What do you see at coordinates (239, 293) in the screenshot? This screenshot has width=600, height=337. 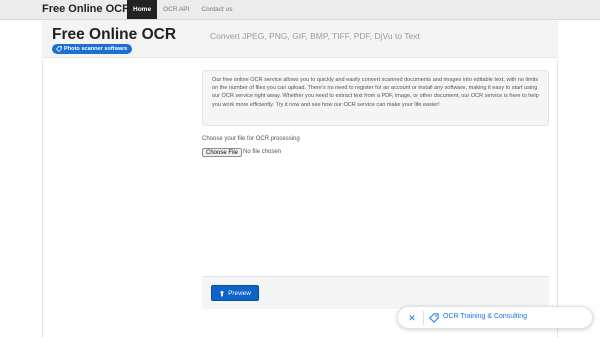 I see `preview-button-label: Preview` at bounding box center [239, 293].